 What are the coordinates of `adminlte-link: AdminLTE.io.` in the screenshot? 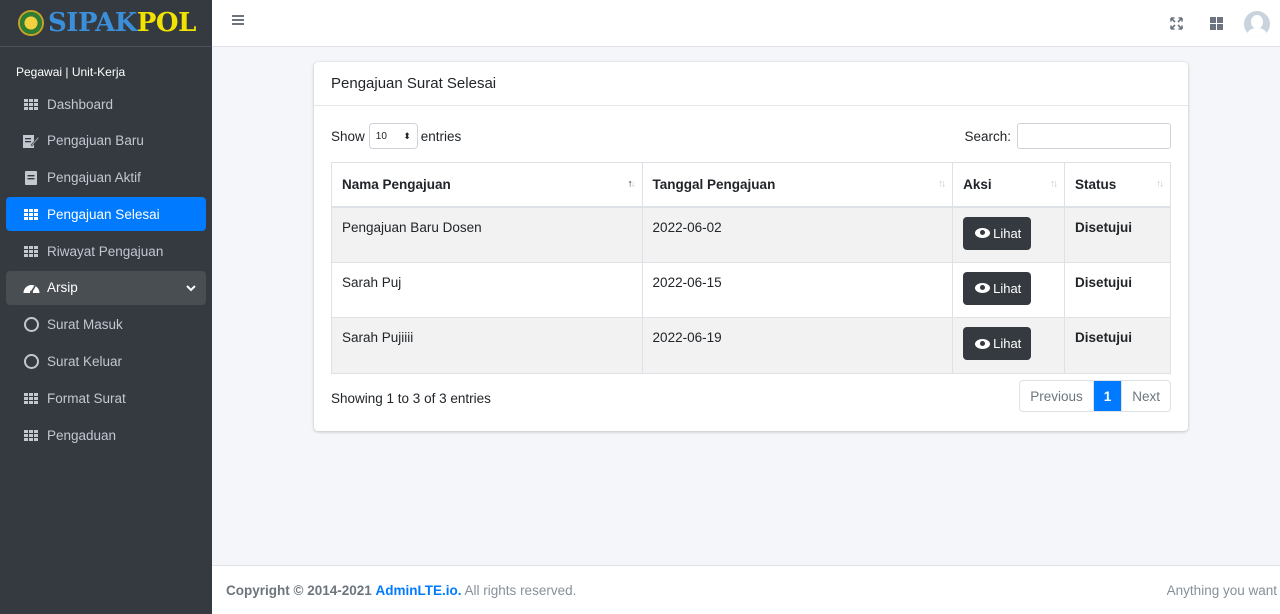 It's located at (419, 590).